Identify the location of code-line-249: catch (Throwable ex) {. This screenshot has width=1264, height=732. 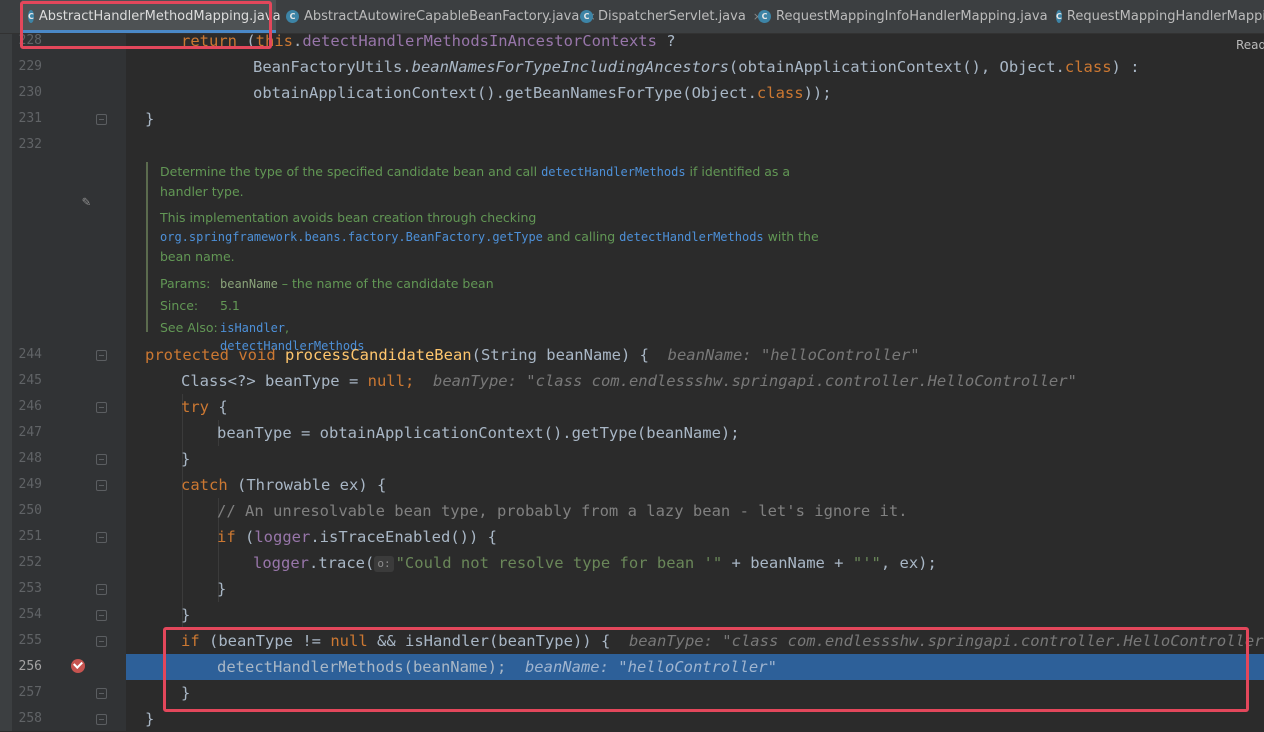
(695, 485).